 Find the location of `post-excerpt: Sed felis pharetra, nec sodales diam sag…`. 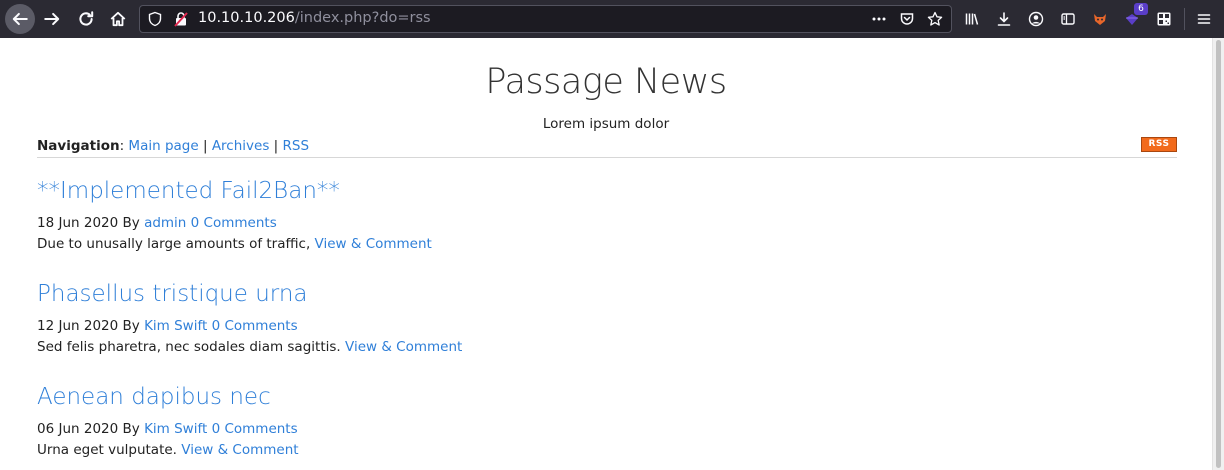

post-excerpt: Sed felis pharetra, nec sodales diam sag… is located at coordinates (487, 347).